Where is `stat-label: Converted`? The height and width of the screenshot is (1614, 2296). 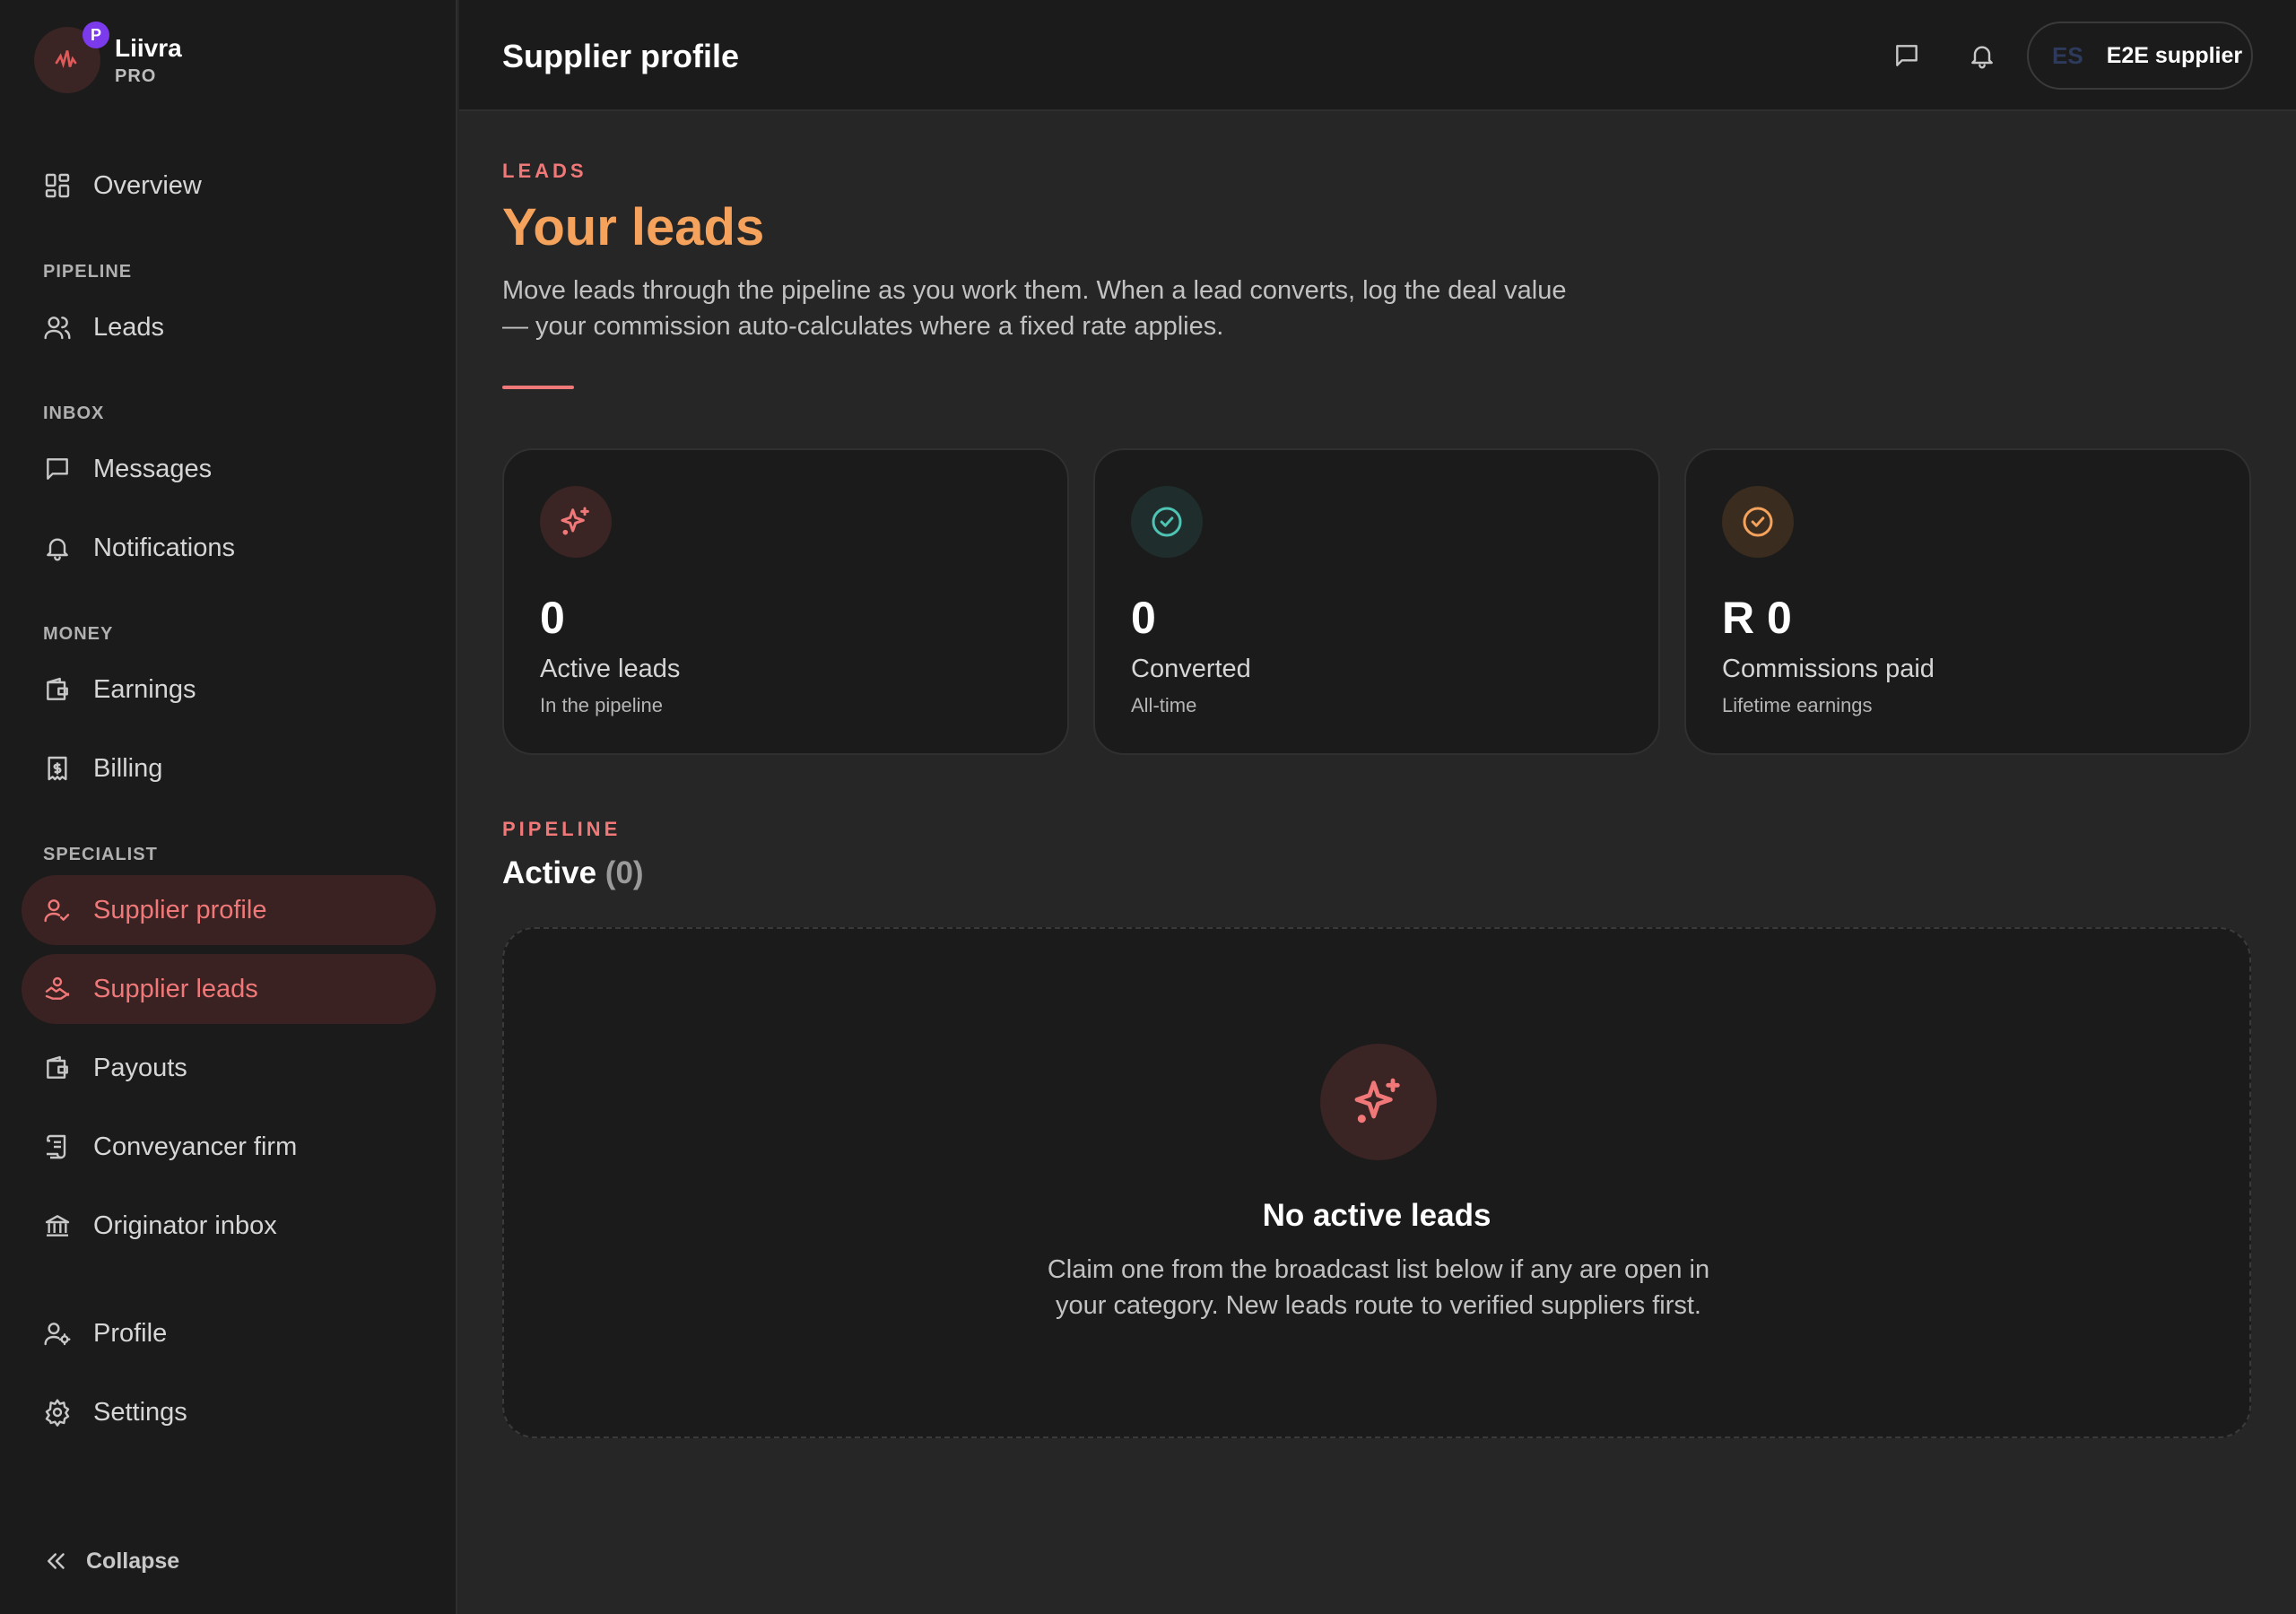 stat-label: Converted is located at coordinates (1191, 669).